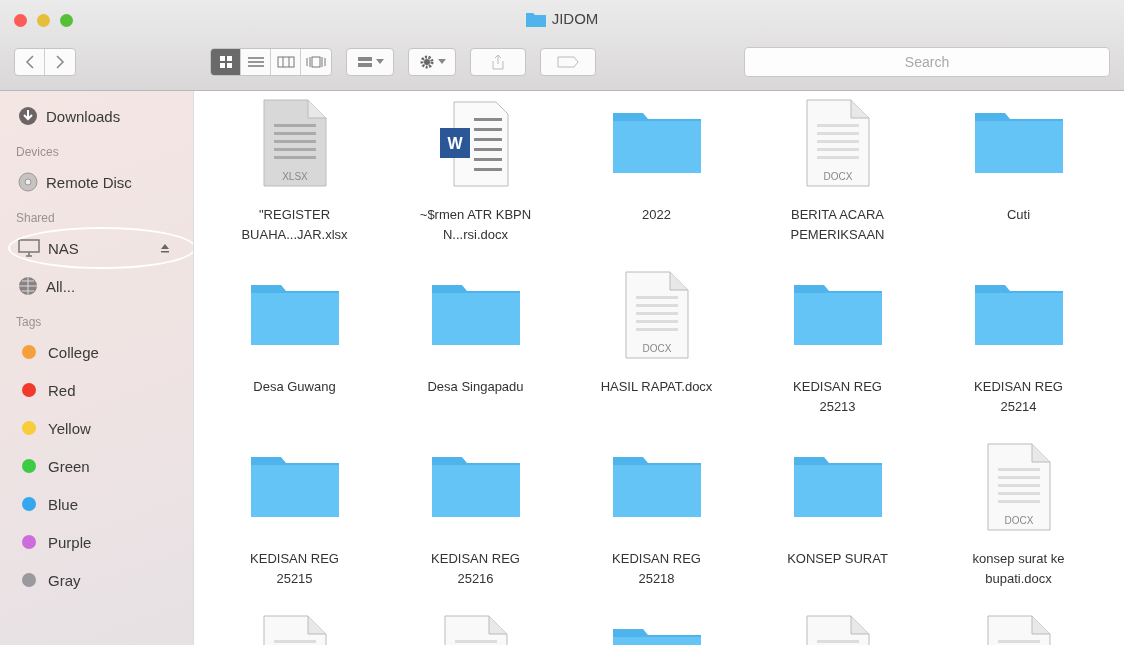 The width and height of the screenshot is (1124, 645). I want to click on sidebar-item: Green, so click(69, 466).